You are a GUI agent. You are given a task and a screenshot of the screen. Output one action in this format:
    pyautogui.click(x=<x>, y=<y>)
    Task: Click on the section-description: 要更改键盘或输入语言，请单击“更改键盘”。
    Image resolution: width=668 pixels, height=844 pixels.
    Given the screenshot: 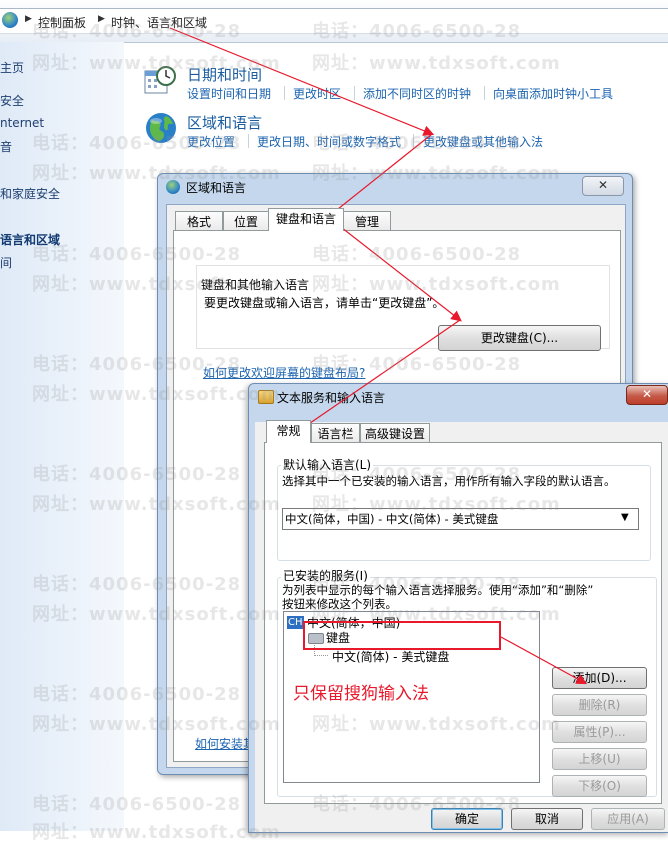 What is the action you would take?
    pyautogui.click(x=324, y=303)
    